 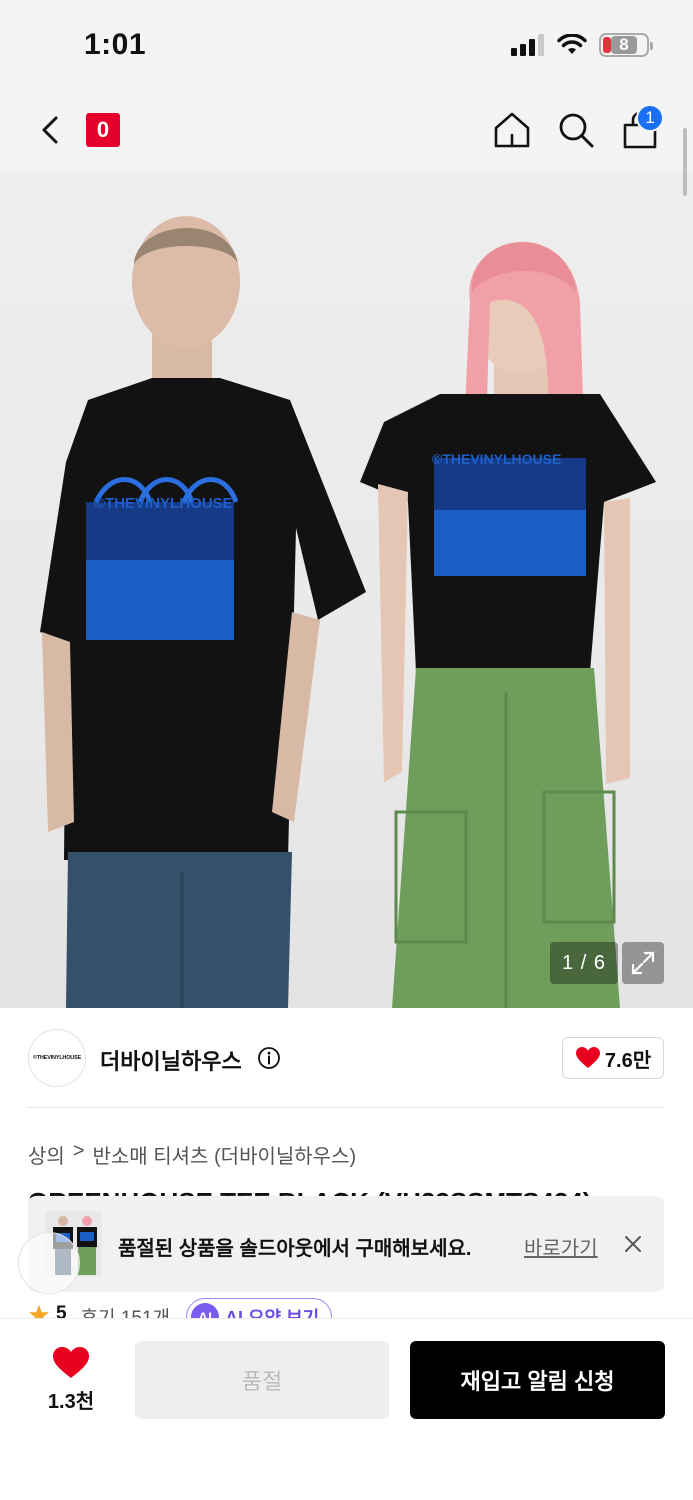 I want to click on breadcrumb: 상의 > 반소매 티셔츠 (더바이닐하우스), so click(x=192, y=1154).